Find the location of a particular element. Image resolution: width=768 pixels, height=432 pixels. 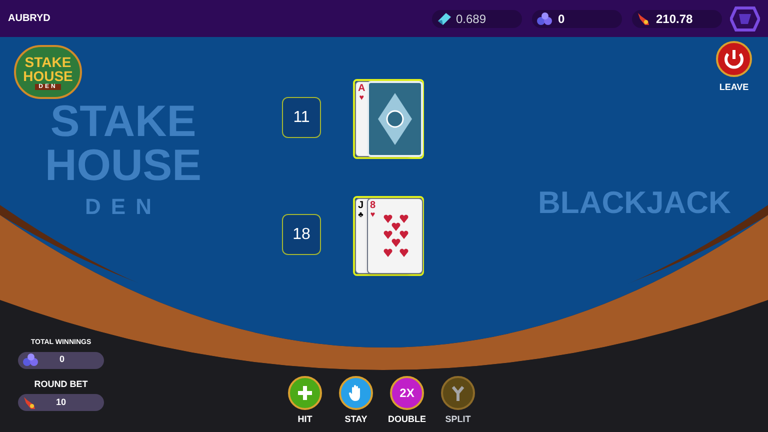

card-rank: A is located at coordinates (362, 89).